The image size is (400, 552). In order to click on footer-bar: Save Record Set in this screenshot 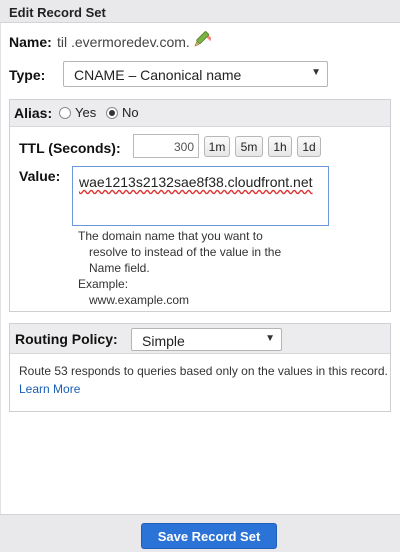, I will do `click(200, 533)`.